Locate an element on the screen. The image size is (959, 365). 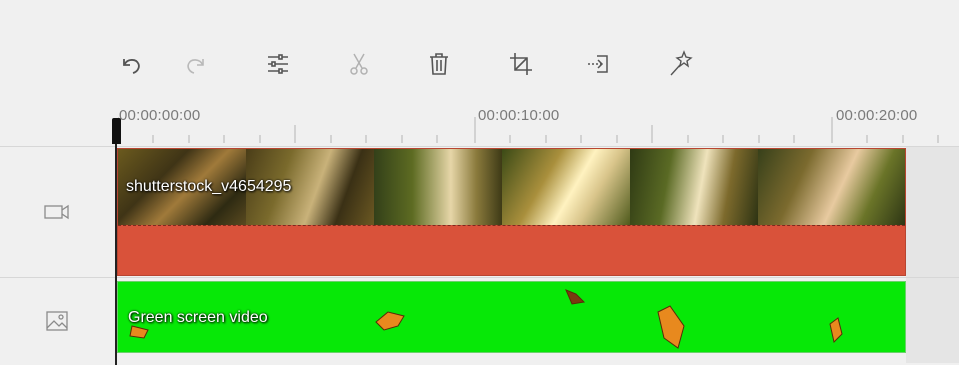
export-icon is located at coordinates (598, 64).